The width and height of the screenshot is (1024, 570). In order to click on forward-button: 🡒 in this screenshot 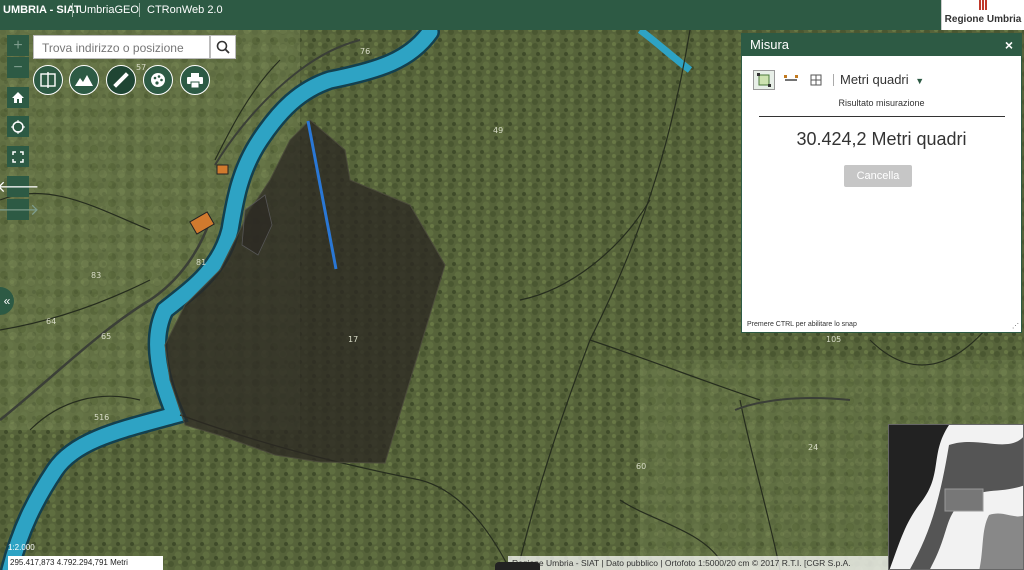, I will do `click(19, 209)`.